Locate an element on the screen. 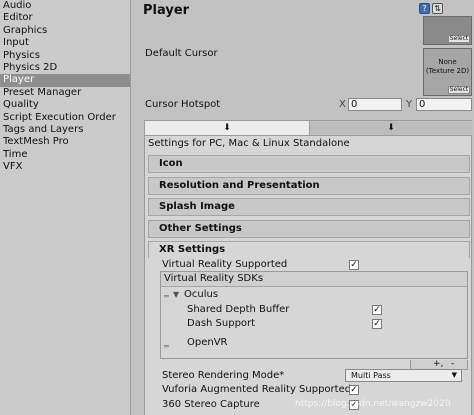 The height and width of the screenshot is (415, 474). cursor-texture-preview: None (Texture 2D) Select is located at coordinates (447, 72).